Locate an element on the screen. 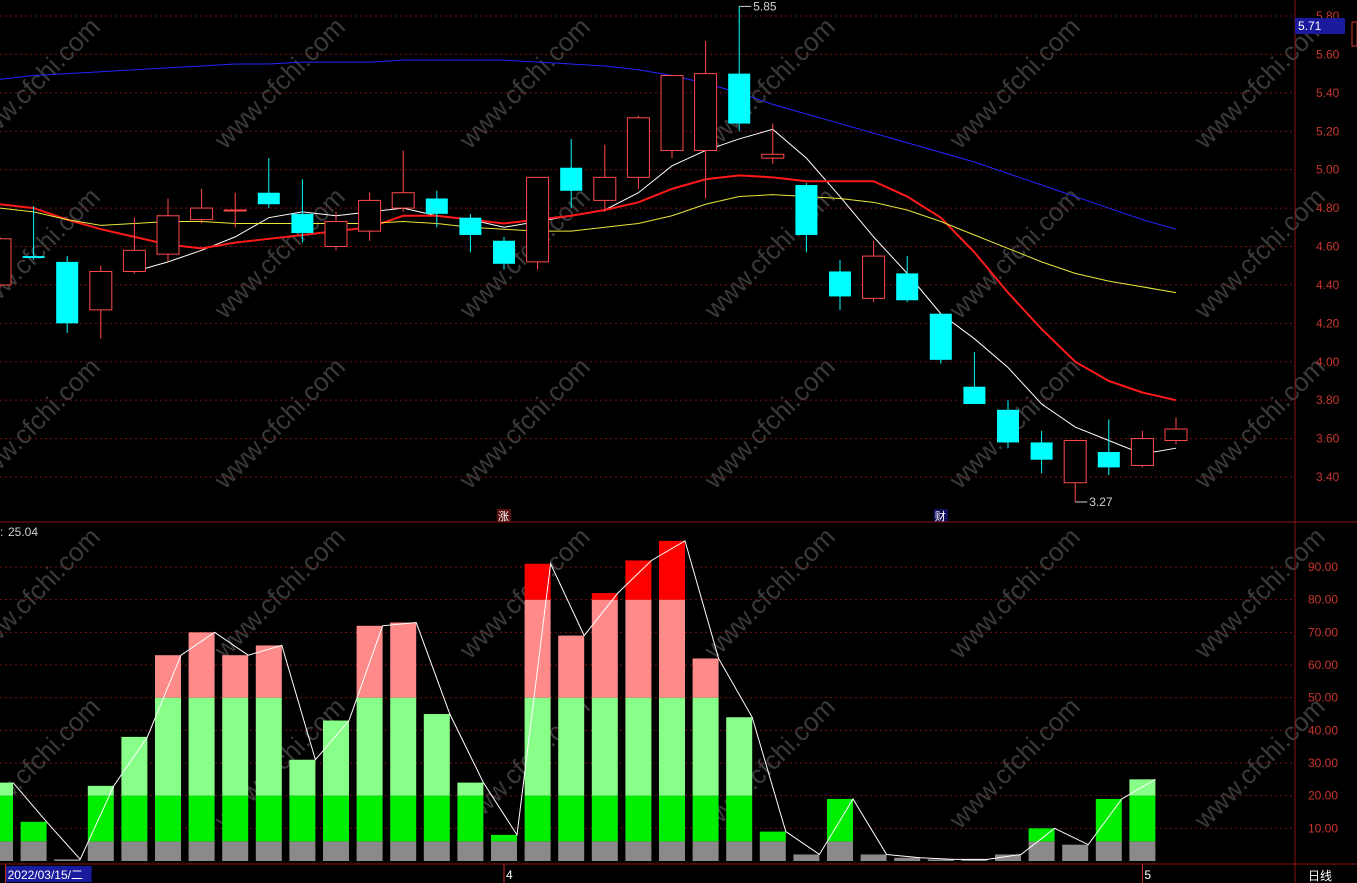  price-tick-label: 4.00 is located at coordinates (1328, 362).